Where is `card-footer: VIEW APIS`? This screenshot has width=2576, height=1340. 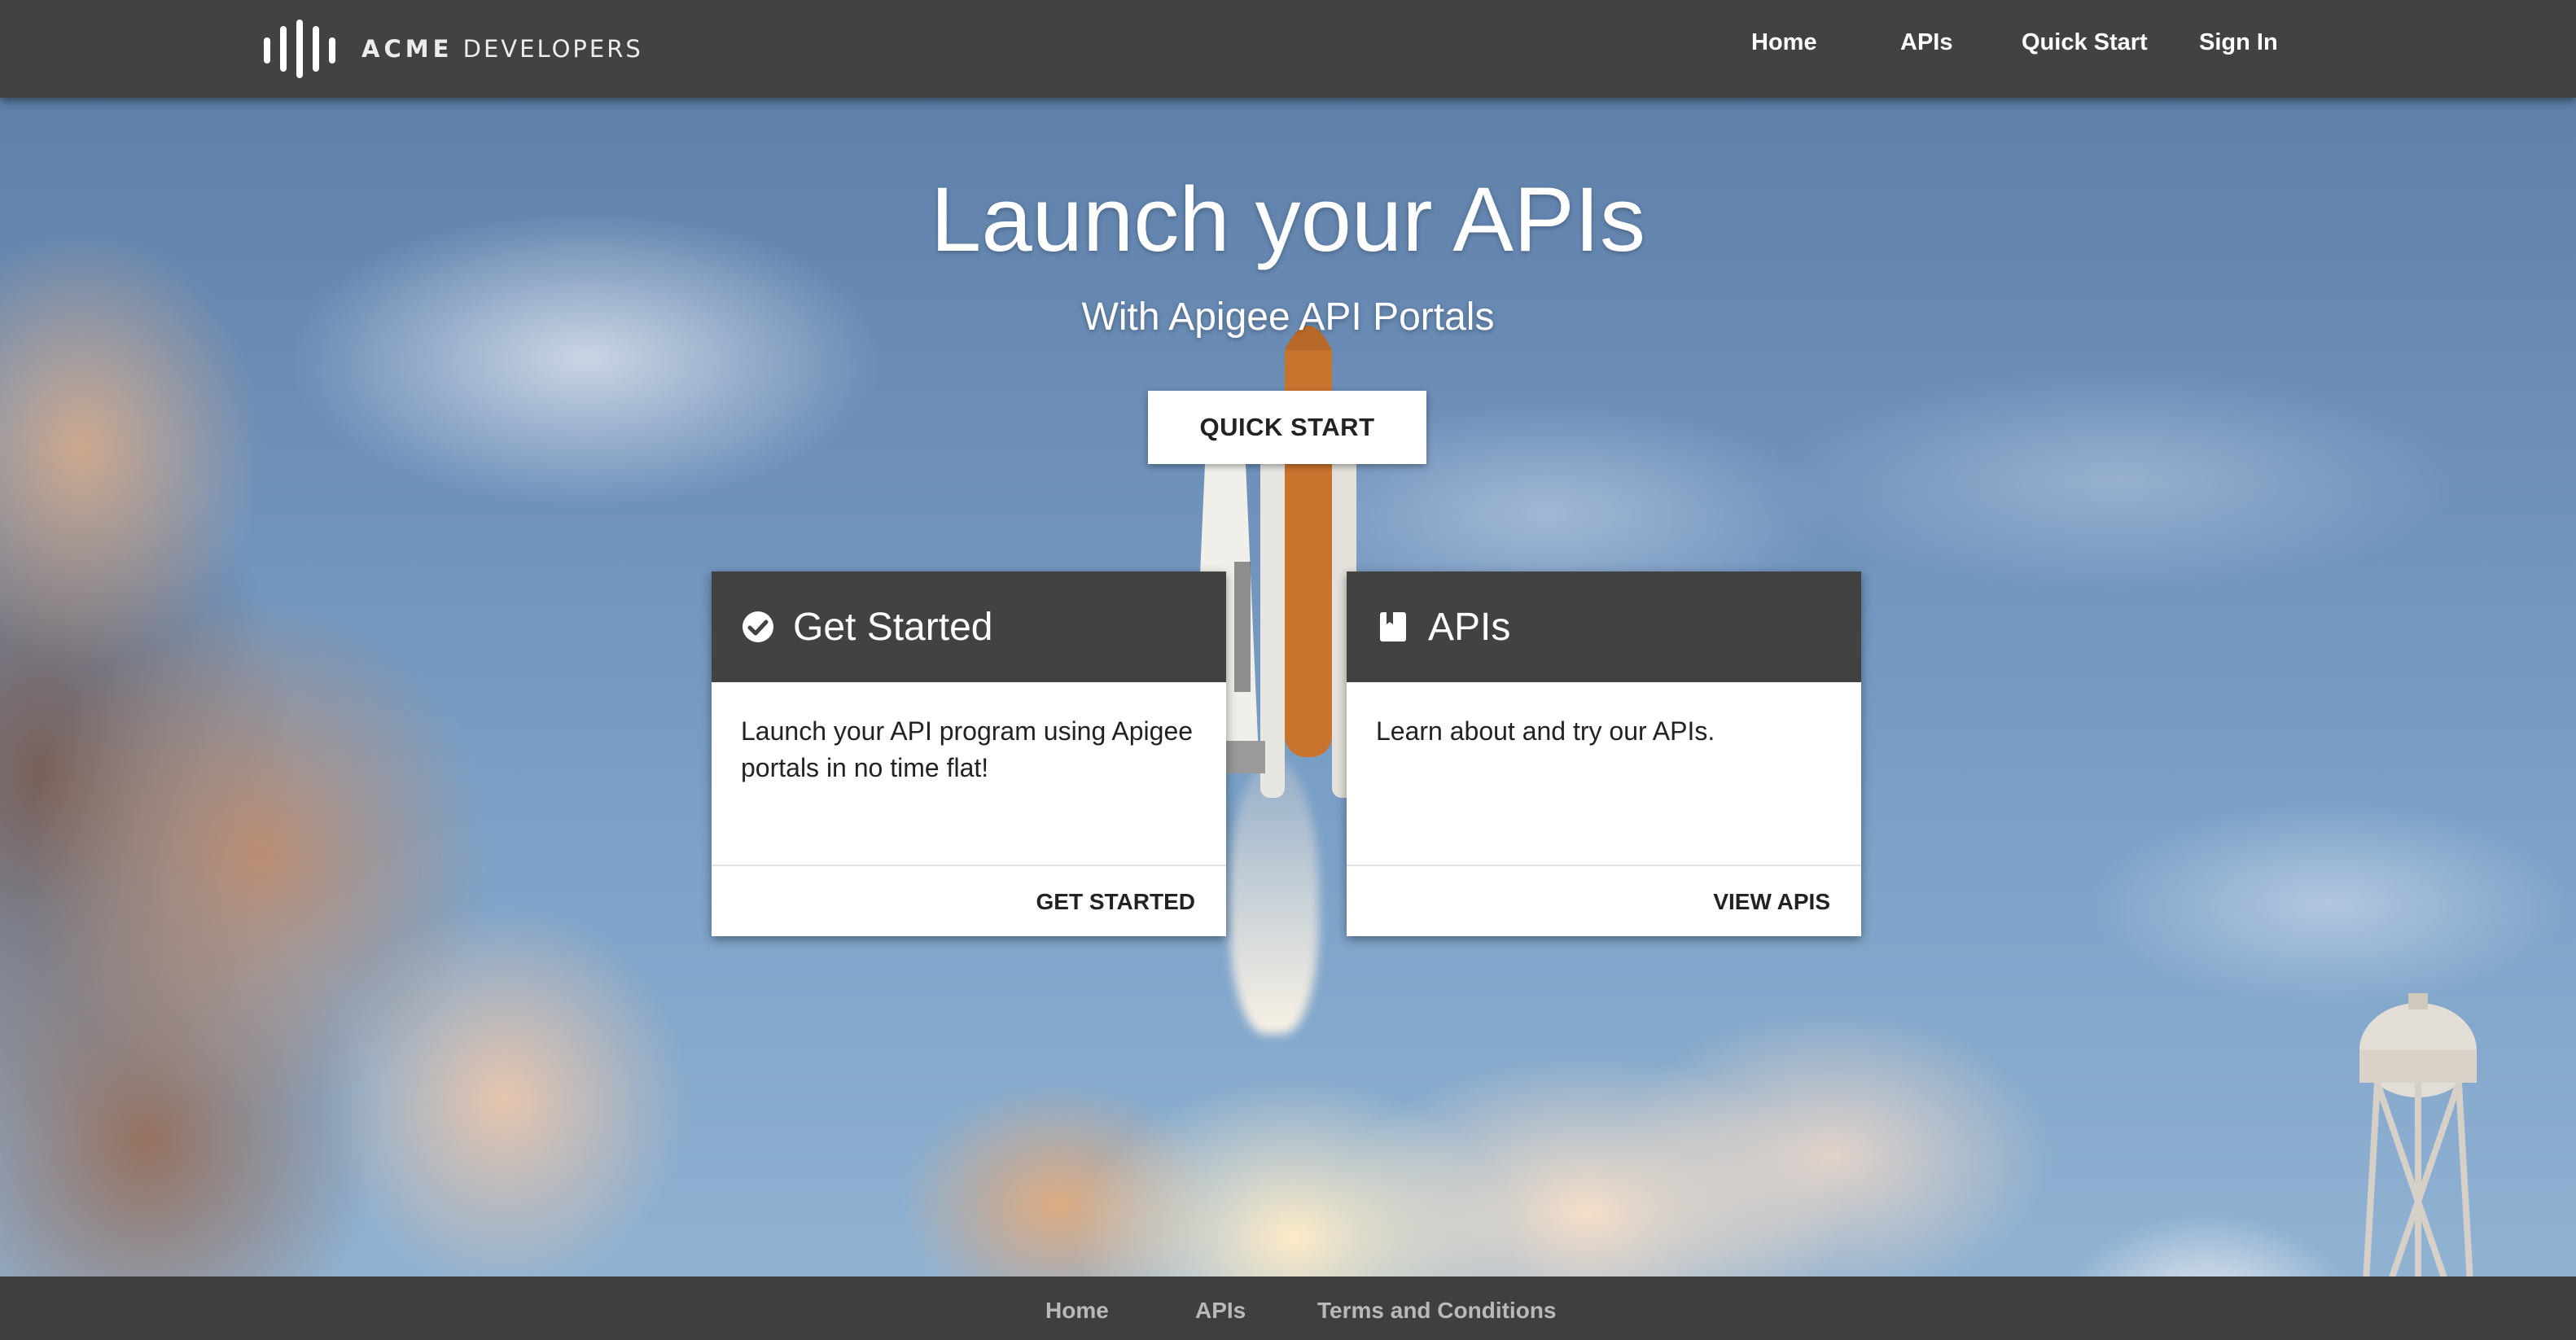 card-footer: VIEW APIS is located at coordinates (1604, 901).